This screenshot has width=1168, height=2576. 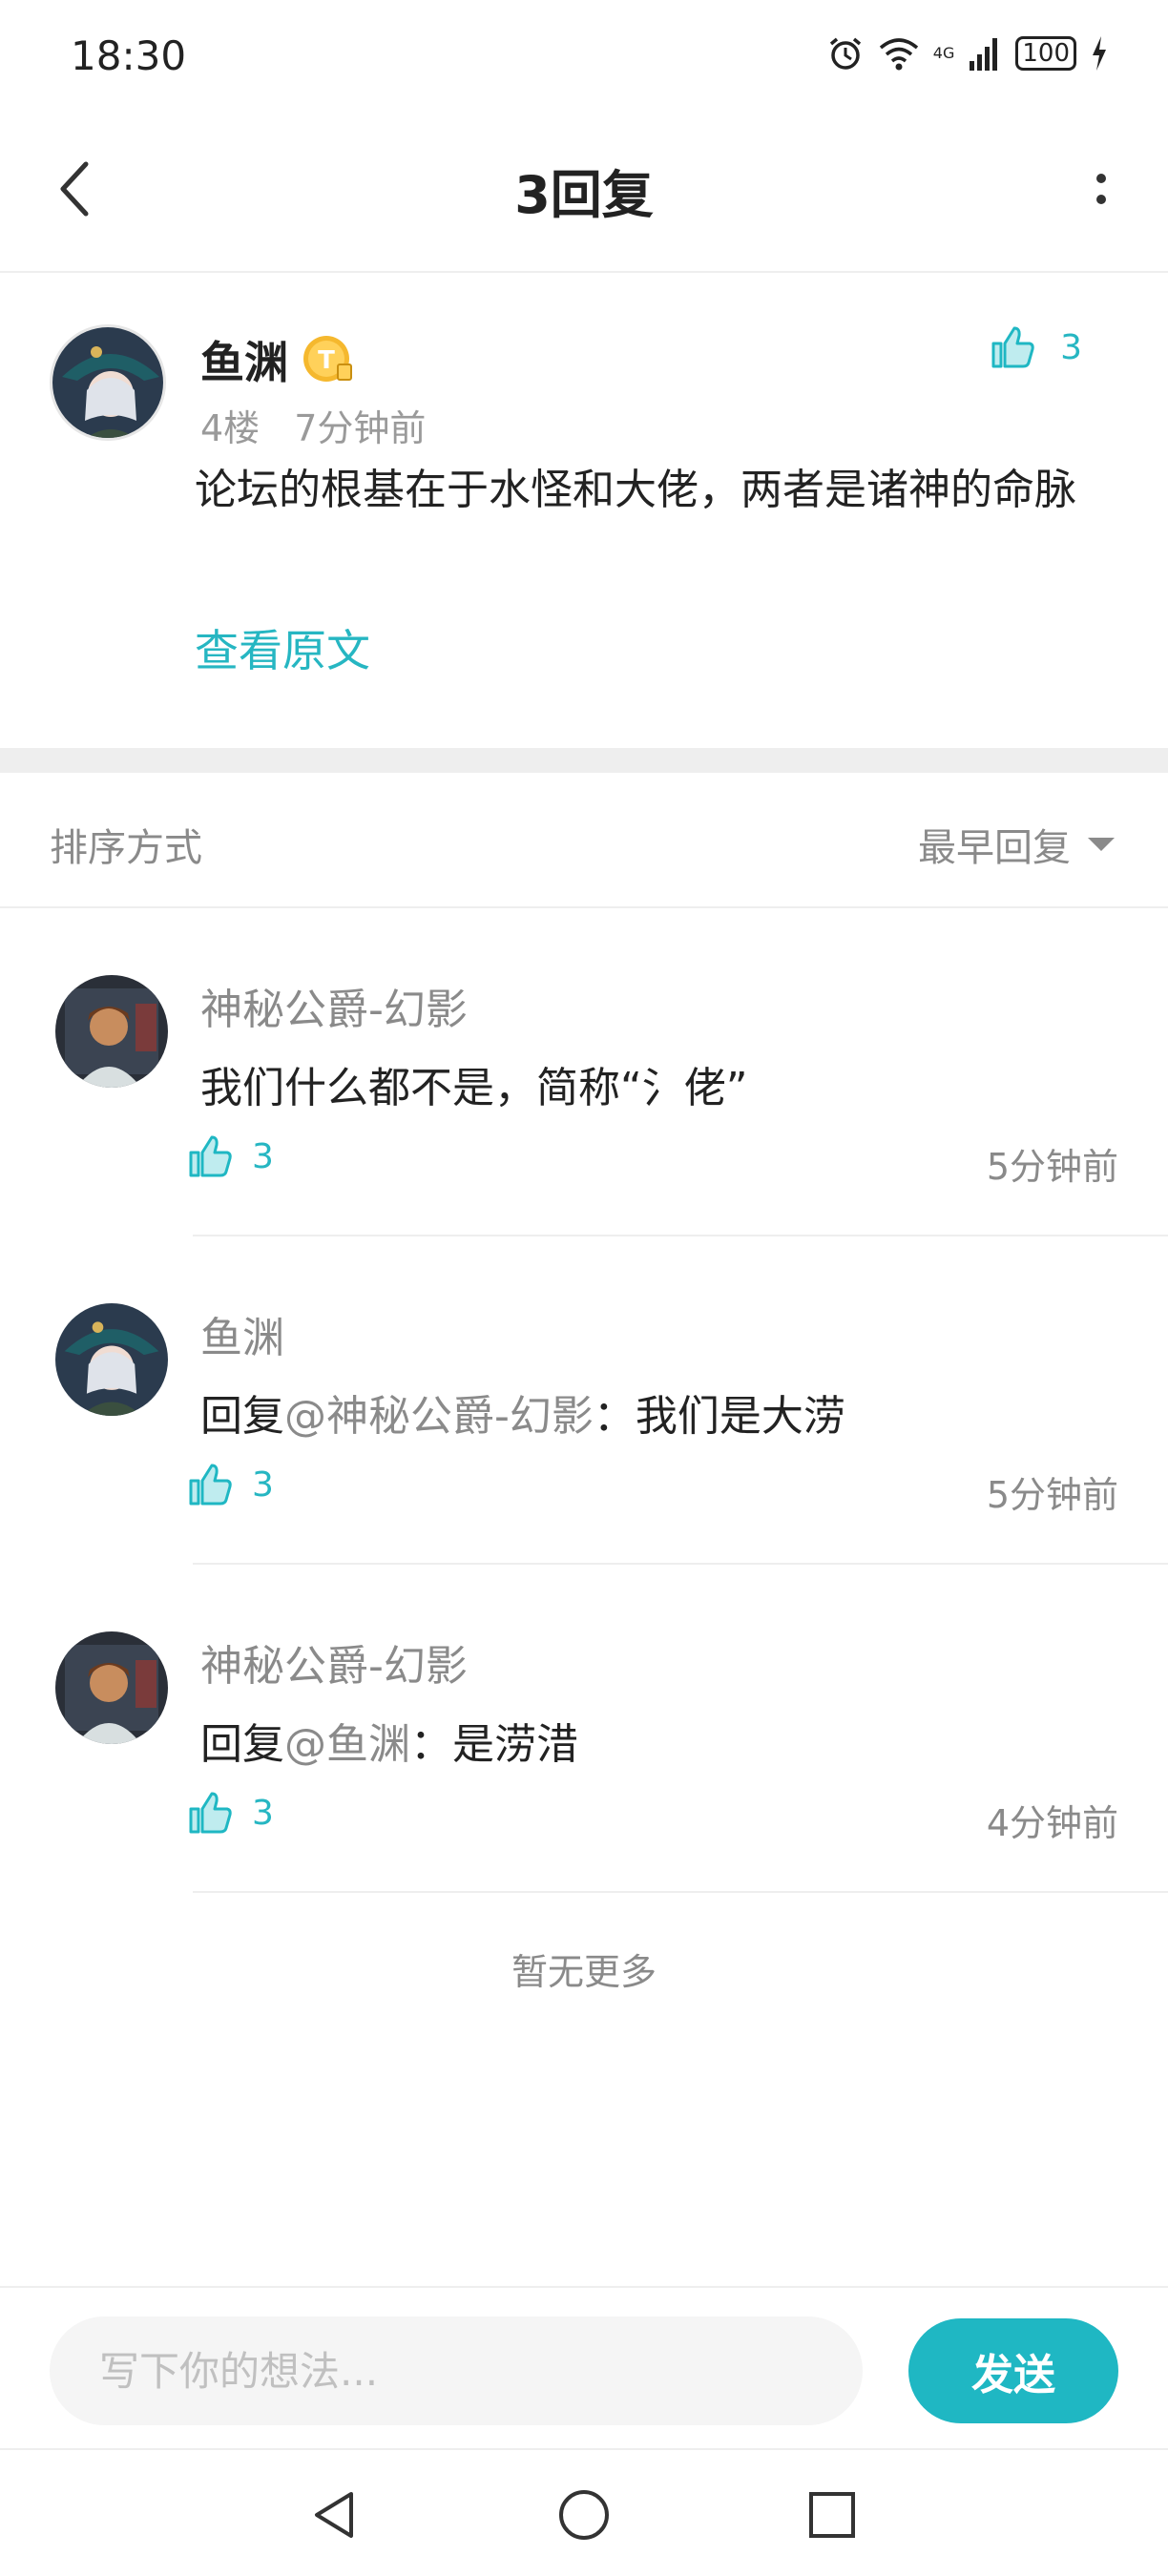 I want to click on view-original-link: 查看原文, so click(x=282, y=647).